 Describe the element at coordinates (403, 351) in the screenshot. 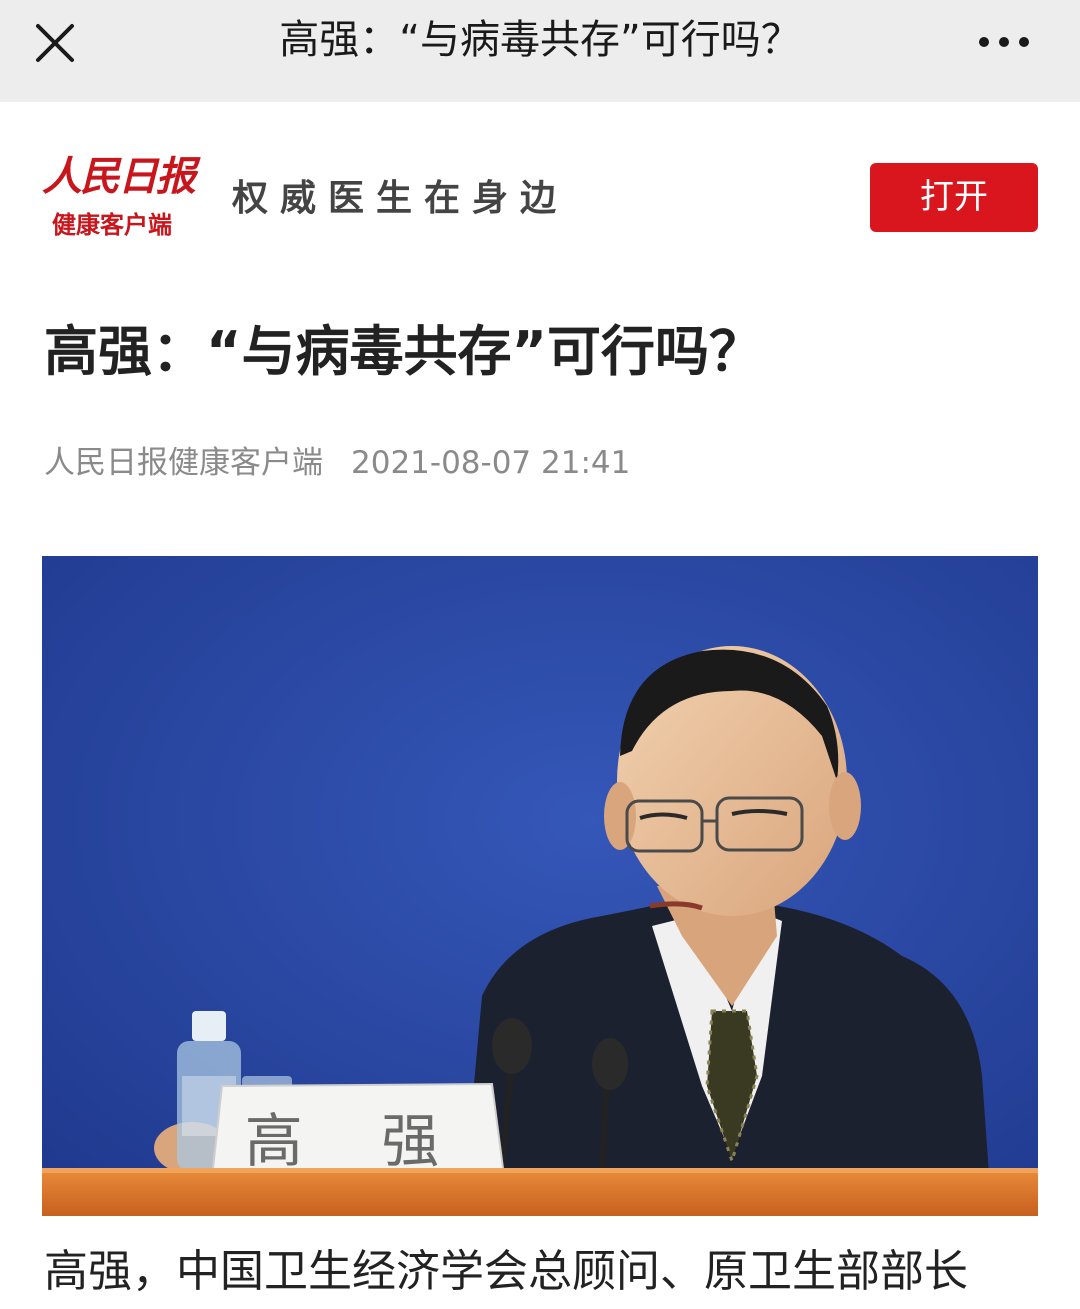

I see `article-title: 高强：“与病毒共存”可行吗？` at that location.